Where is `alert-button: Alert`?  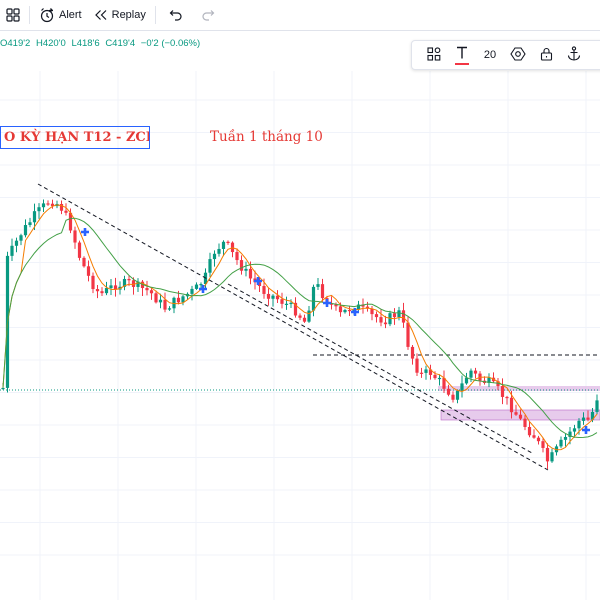 alert-button: Alert is located at coordinates (60, 15).